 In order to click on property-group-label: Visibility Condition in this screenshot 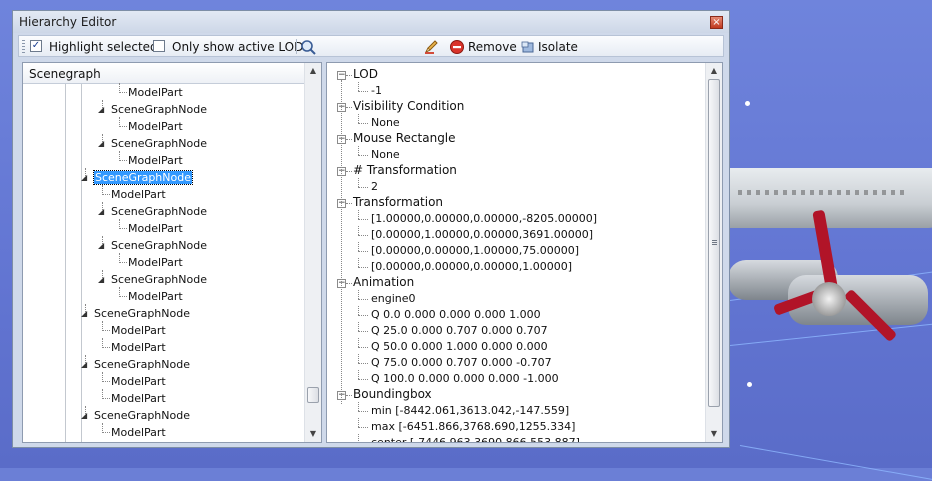, I will do `click(408, 106)`.